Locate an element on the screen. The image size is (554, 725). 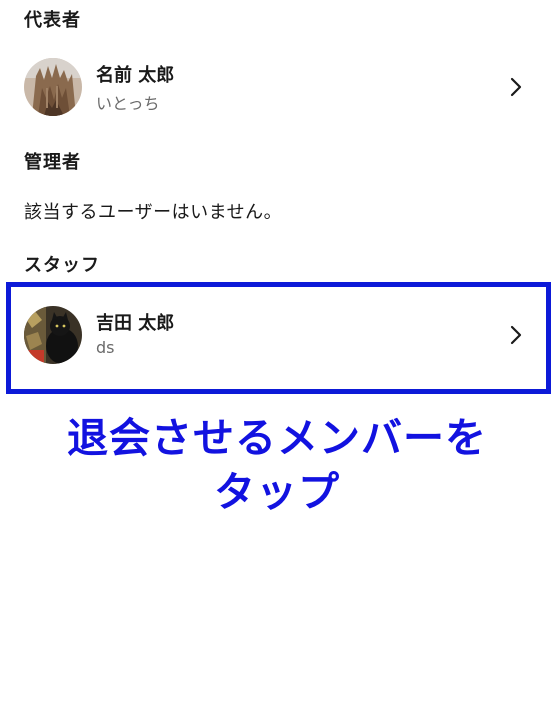
avatar is located at coordinates (53, 87).